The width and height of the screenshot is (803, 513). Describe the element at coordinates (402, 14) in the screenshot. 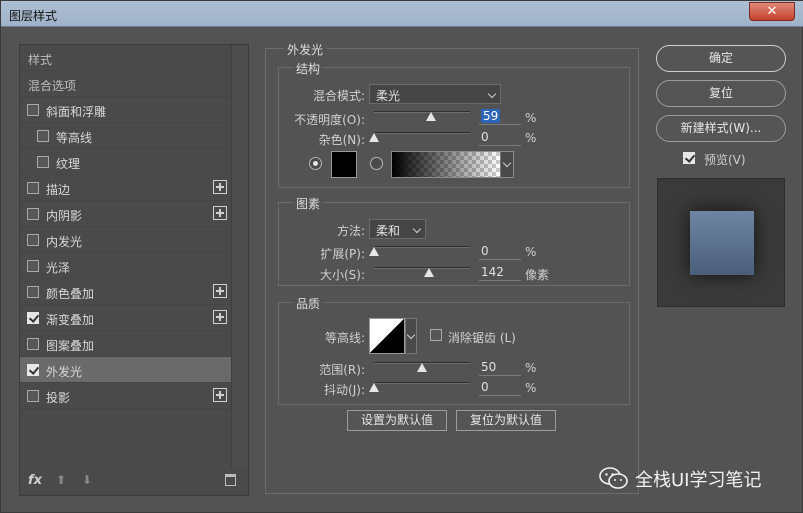

I see `title-bar: 图层样式 ✕` at that location.